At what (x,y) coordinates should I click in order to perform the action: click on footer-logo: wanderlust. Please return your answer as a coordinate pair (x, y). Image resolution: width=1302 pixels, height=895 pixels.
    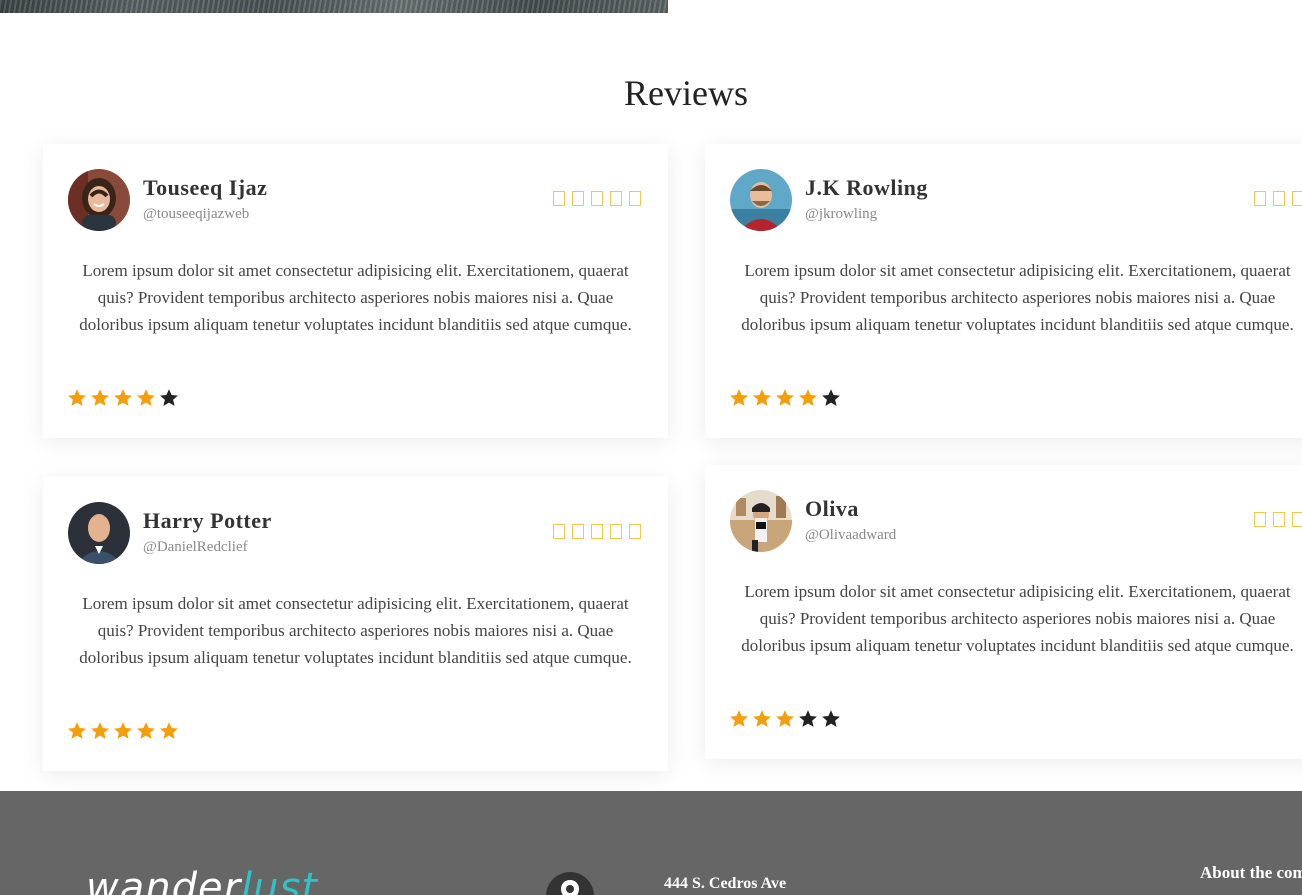
    Looking at the image, I should click on (202, 881).